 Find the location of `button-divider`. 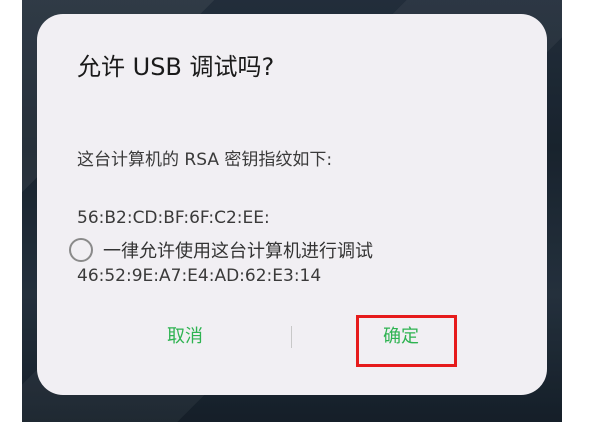

button-divider is located at coordinates (291, 337).